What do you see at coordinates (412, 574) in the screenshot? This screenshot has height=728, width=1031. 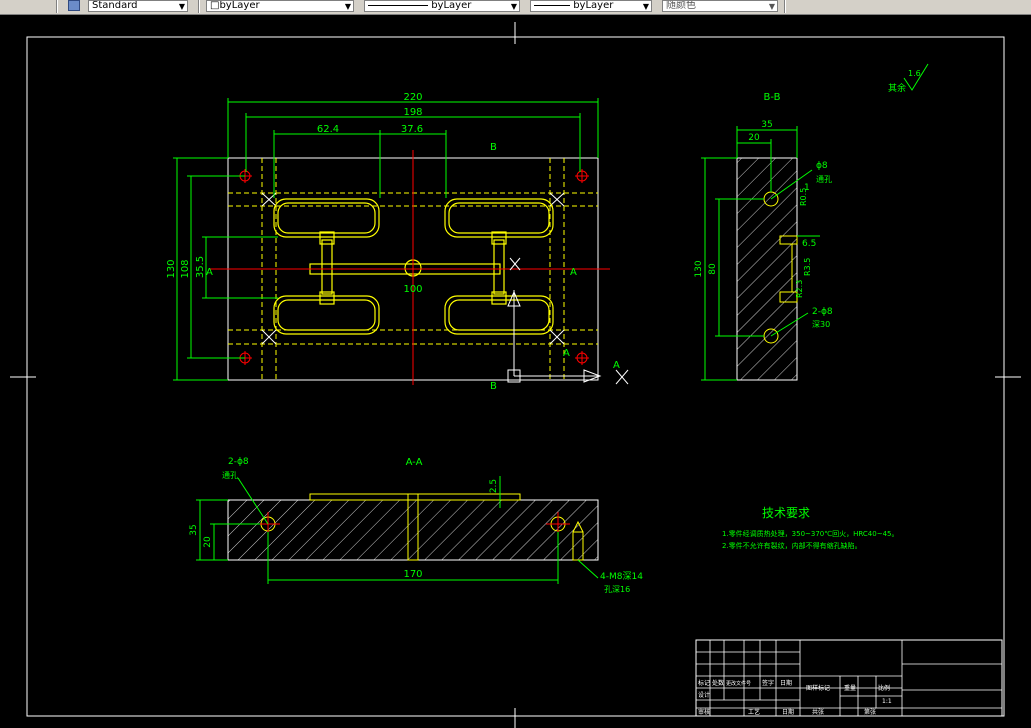 I see `section-aa-dim-span: 170` at bounding box center [412, 574].